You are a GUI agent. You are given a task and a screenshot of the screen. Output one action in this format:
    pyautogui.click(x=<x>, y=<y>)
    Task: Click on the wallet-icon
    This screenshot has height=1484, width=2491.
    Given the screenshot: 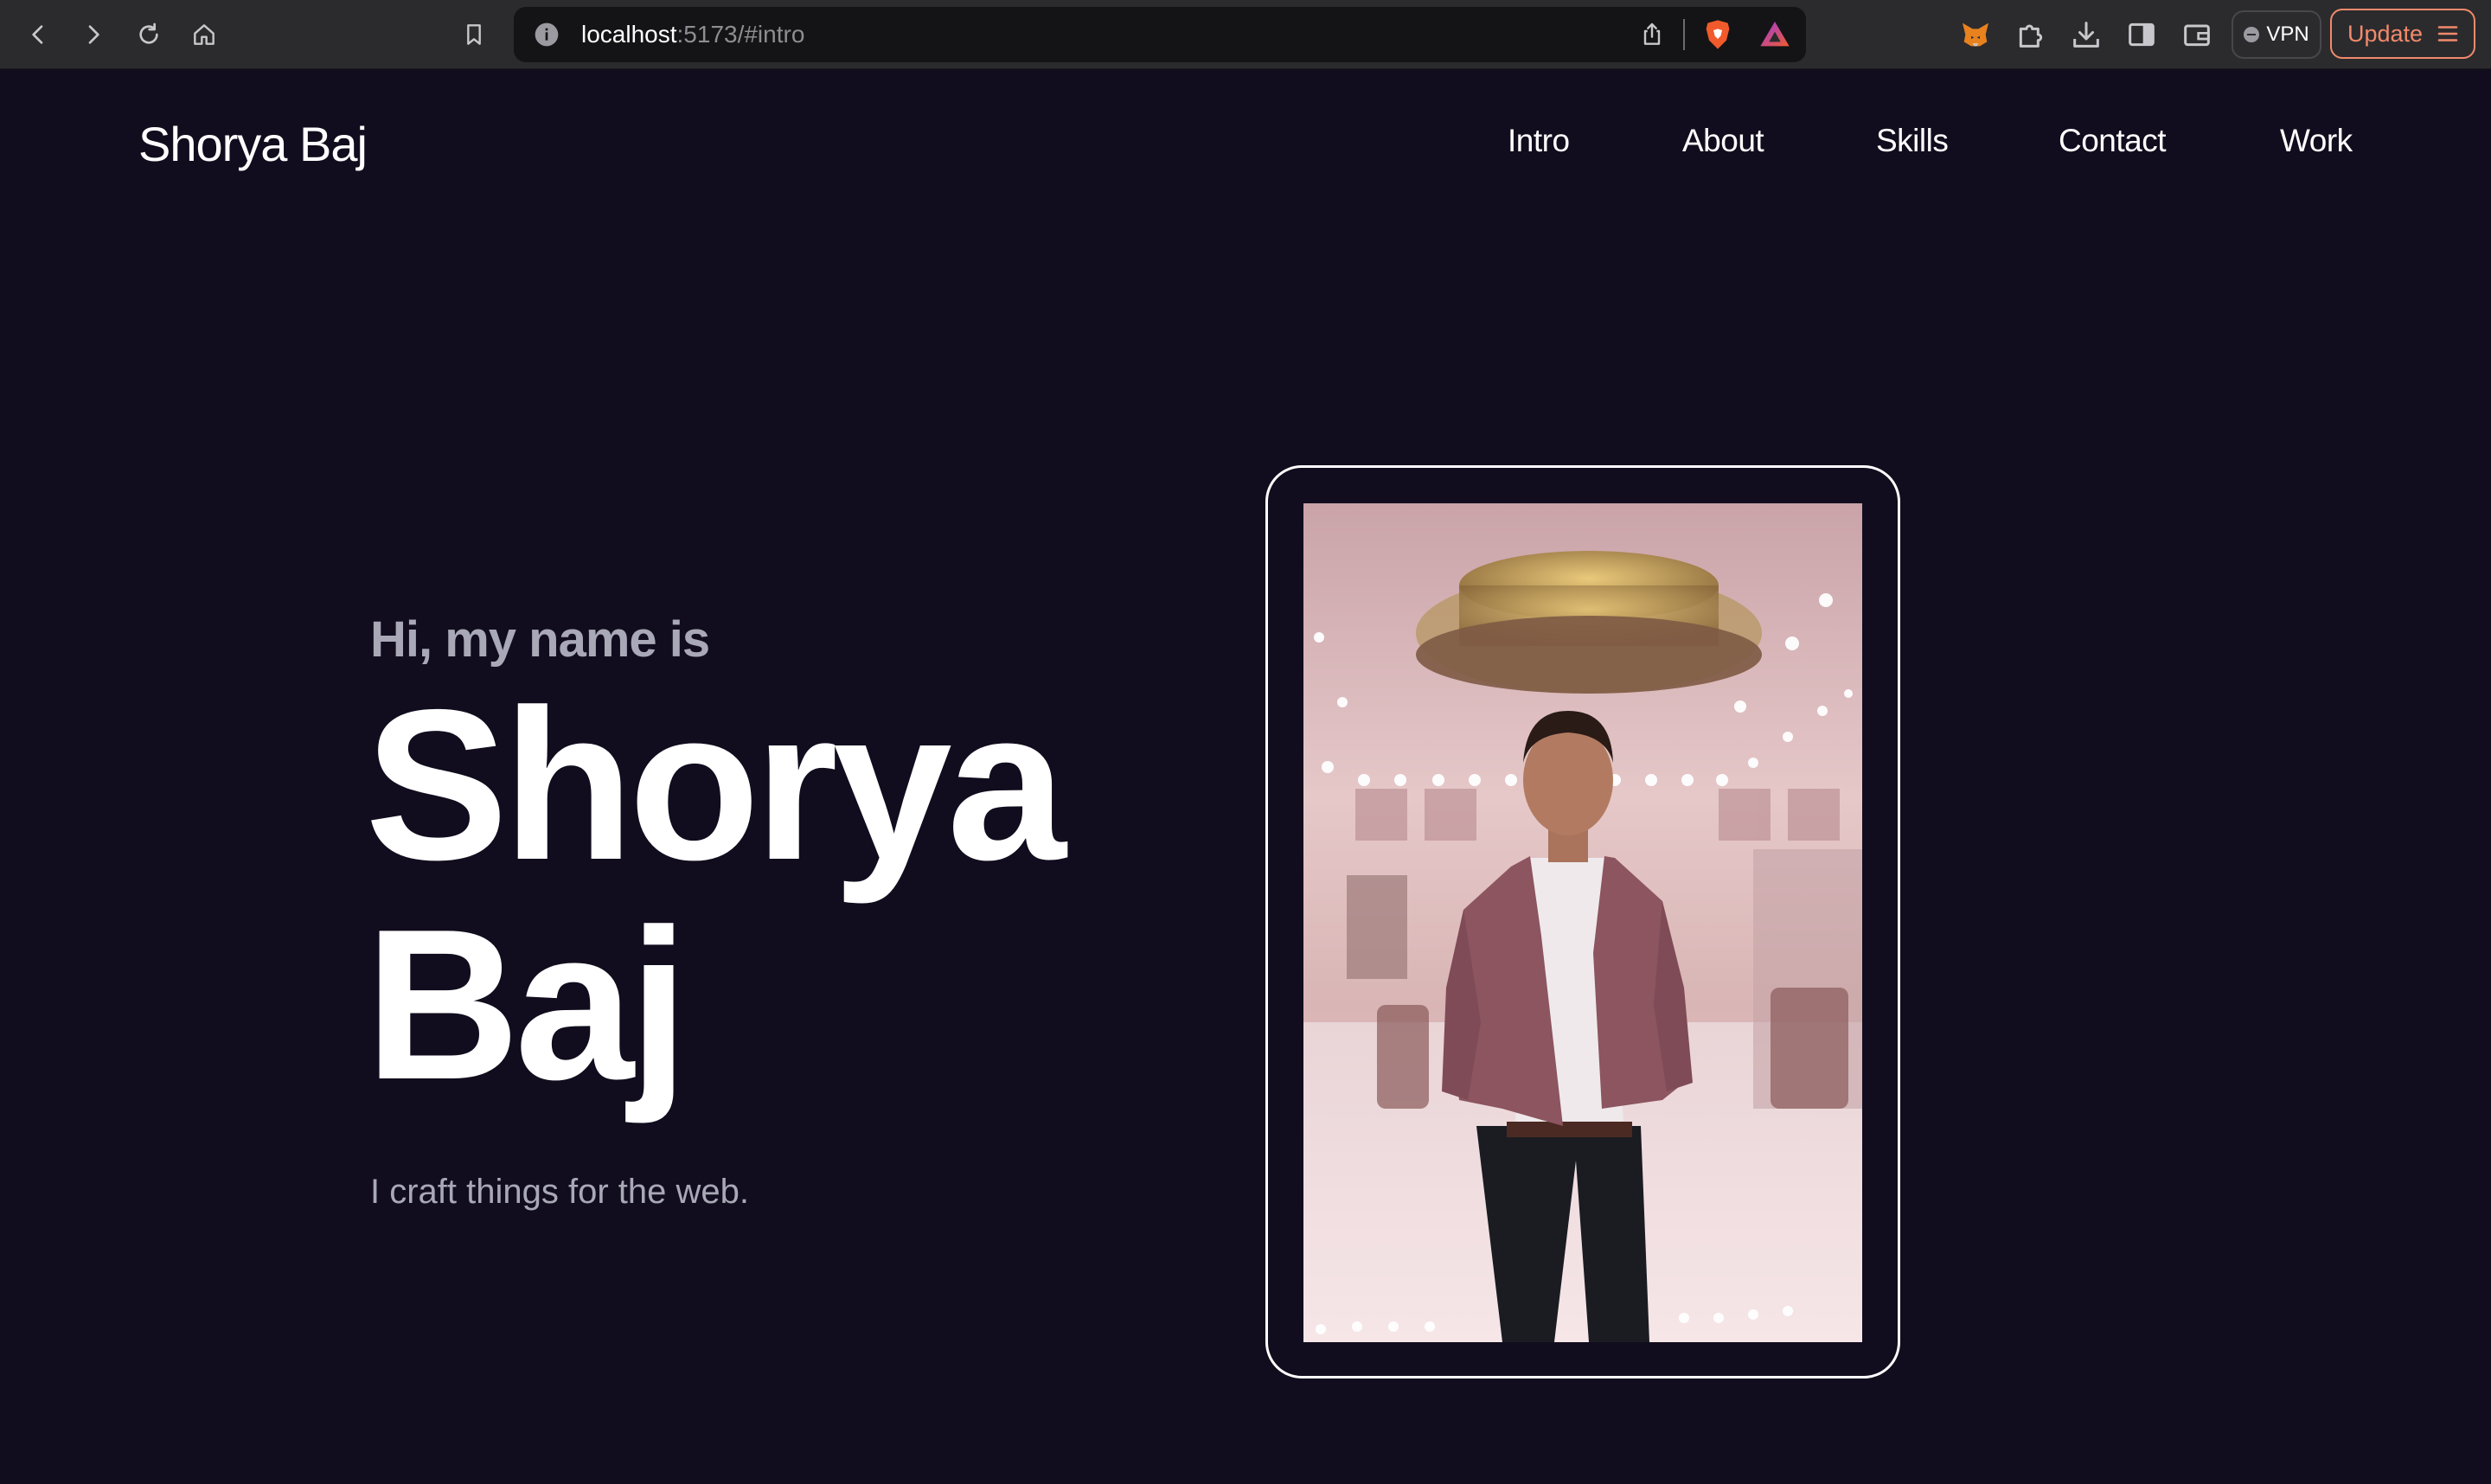 What is the action you would take?
    pyautogui.click(x=2197, y=35)
    